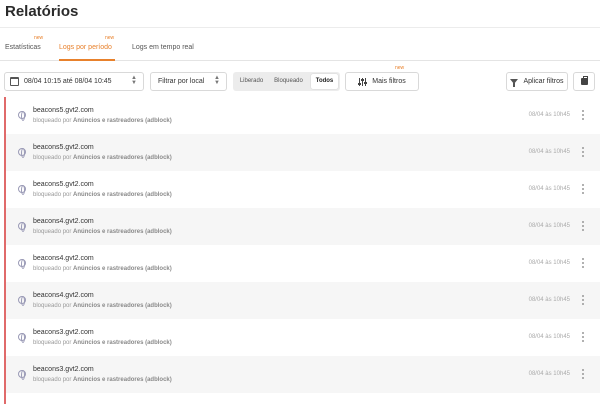  I want to click on title-divider, so click(300, 27).